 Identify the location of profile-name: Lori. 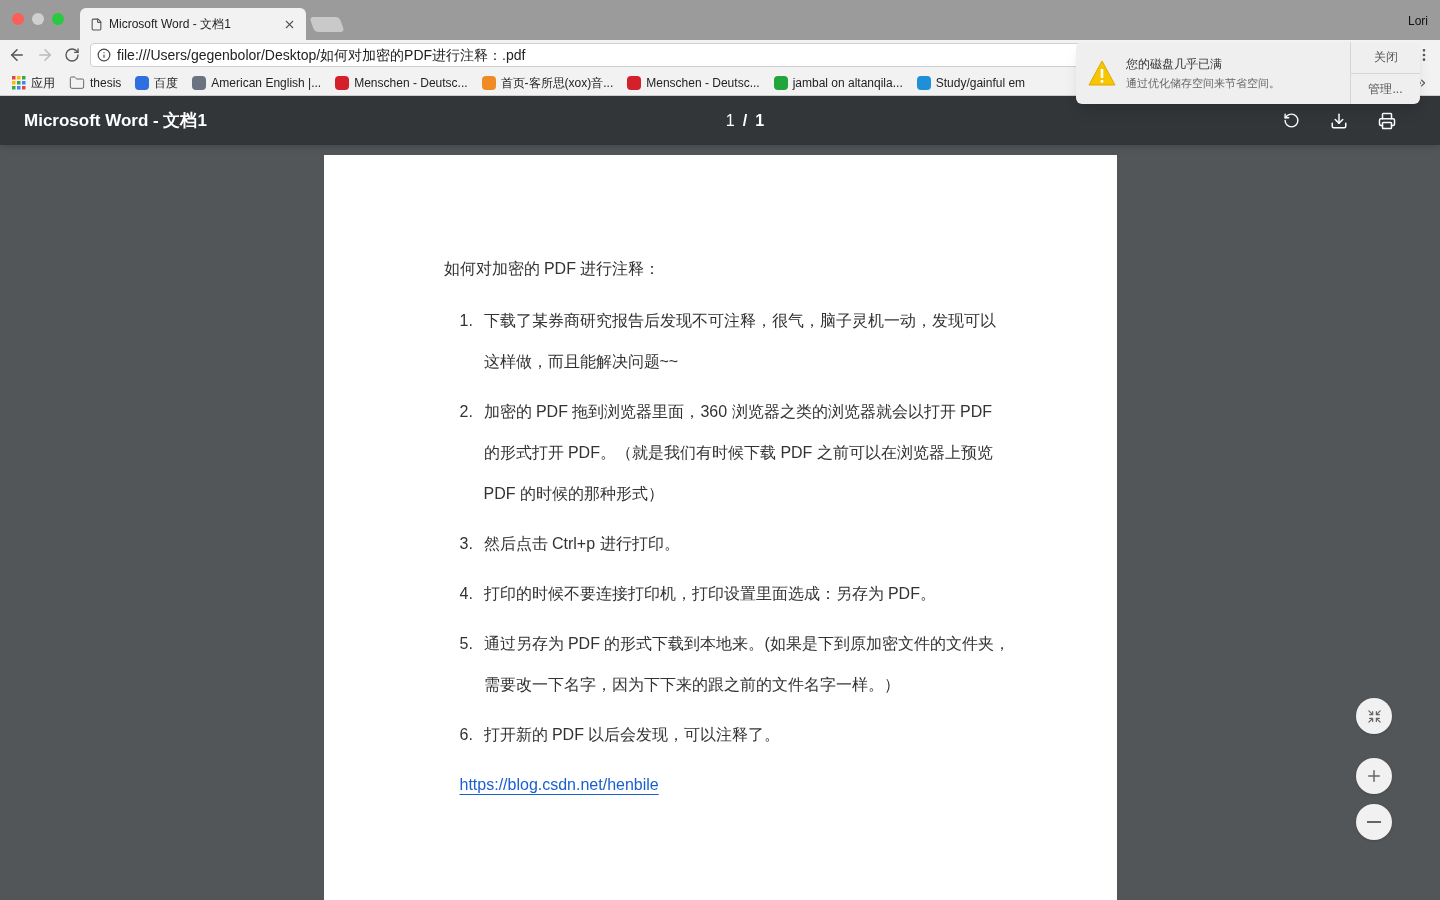
(1418, 21).